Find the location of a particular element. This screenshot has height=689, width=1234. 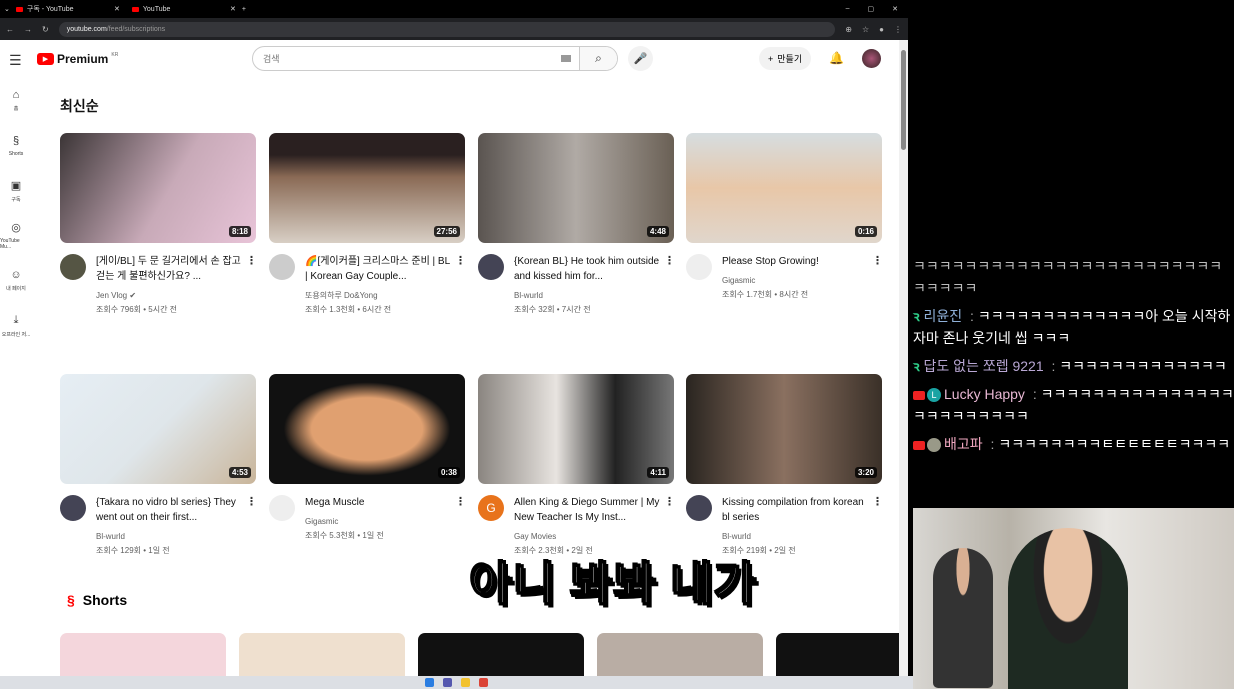

video-thumbnail: 4:53 is located at coordinates (158, 429).